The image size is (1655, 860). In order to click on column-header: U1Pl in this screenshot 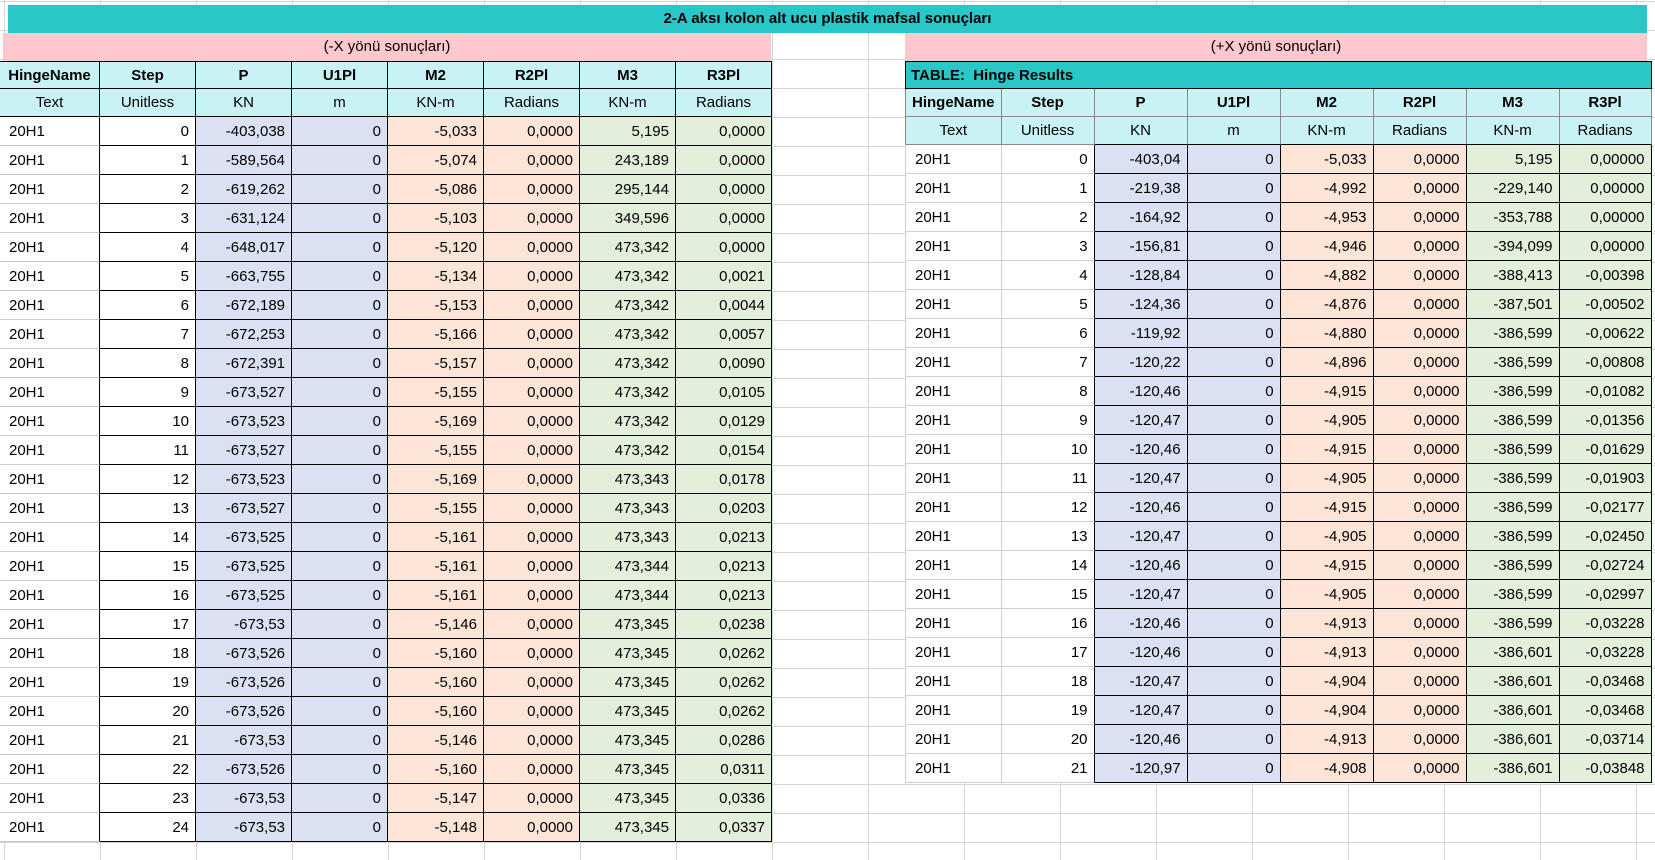, I will do `click(340, 75)`.